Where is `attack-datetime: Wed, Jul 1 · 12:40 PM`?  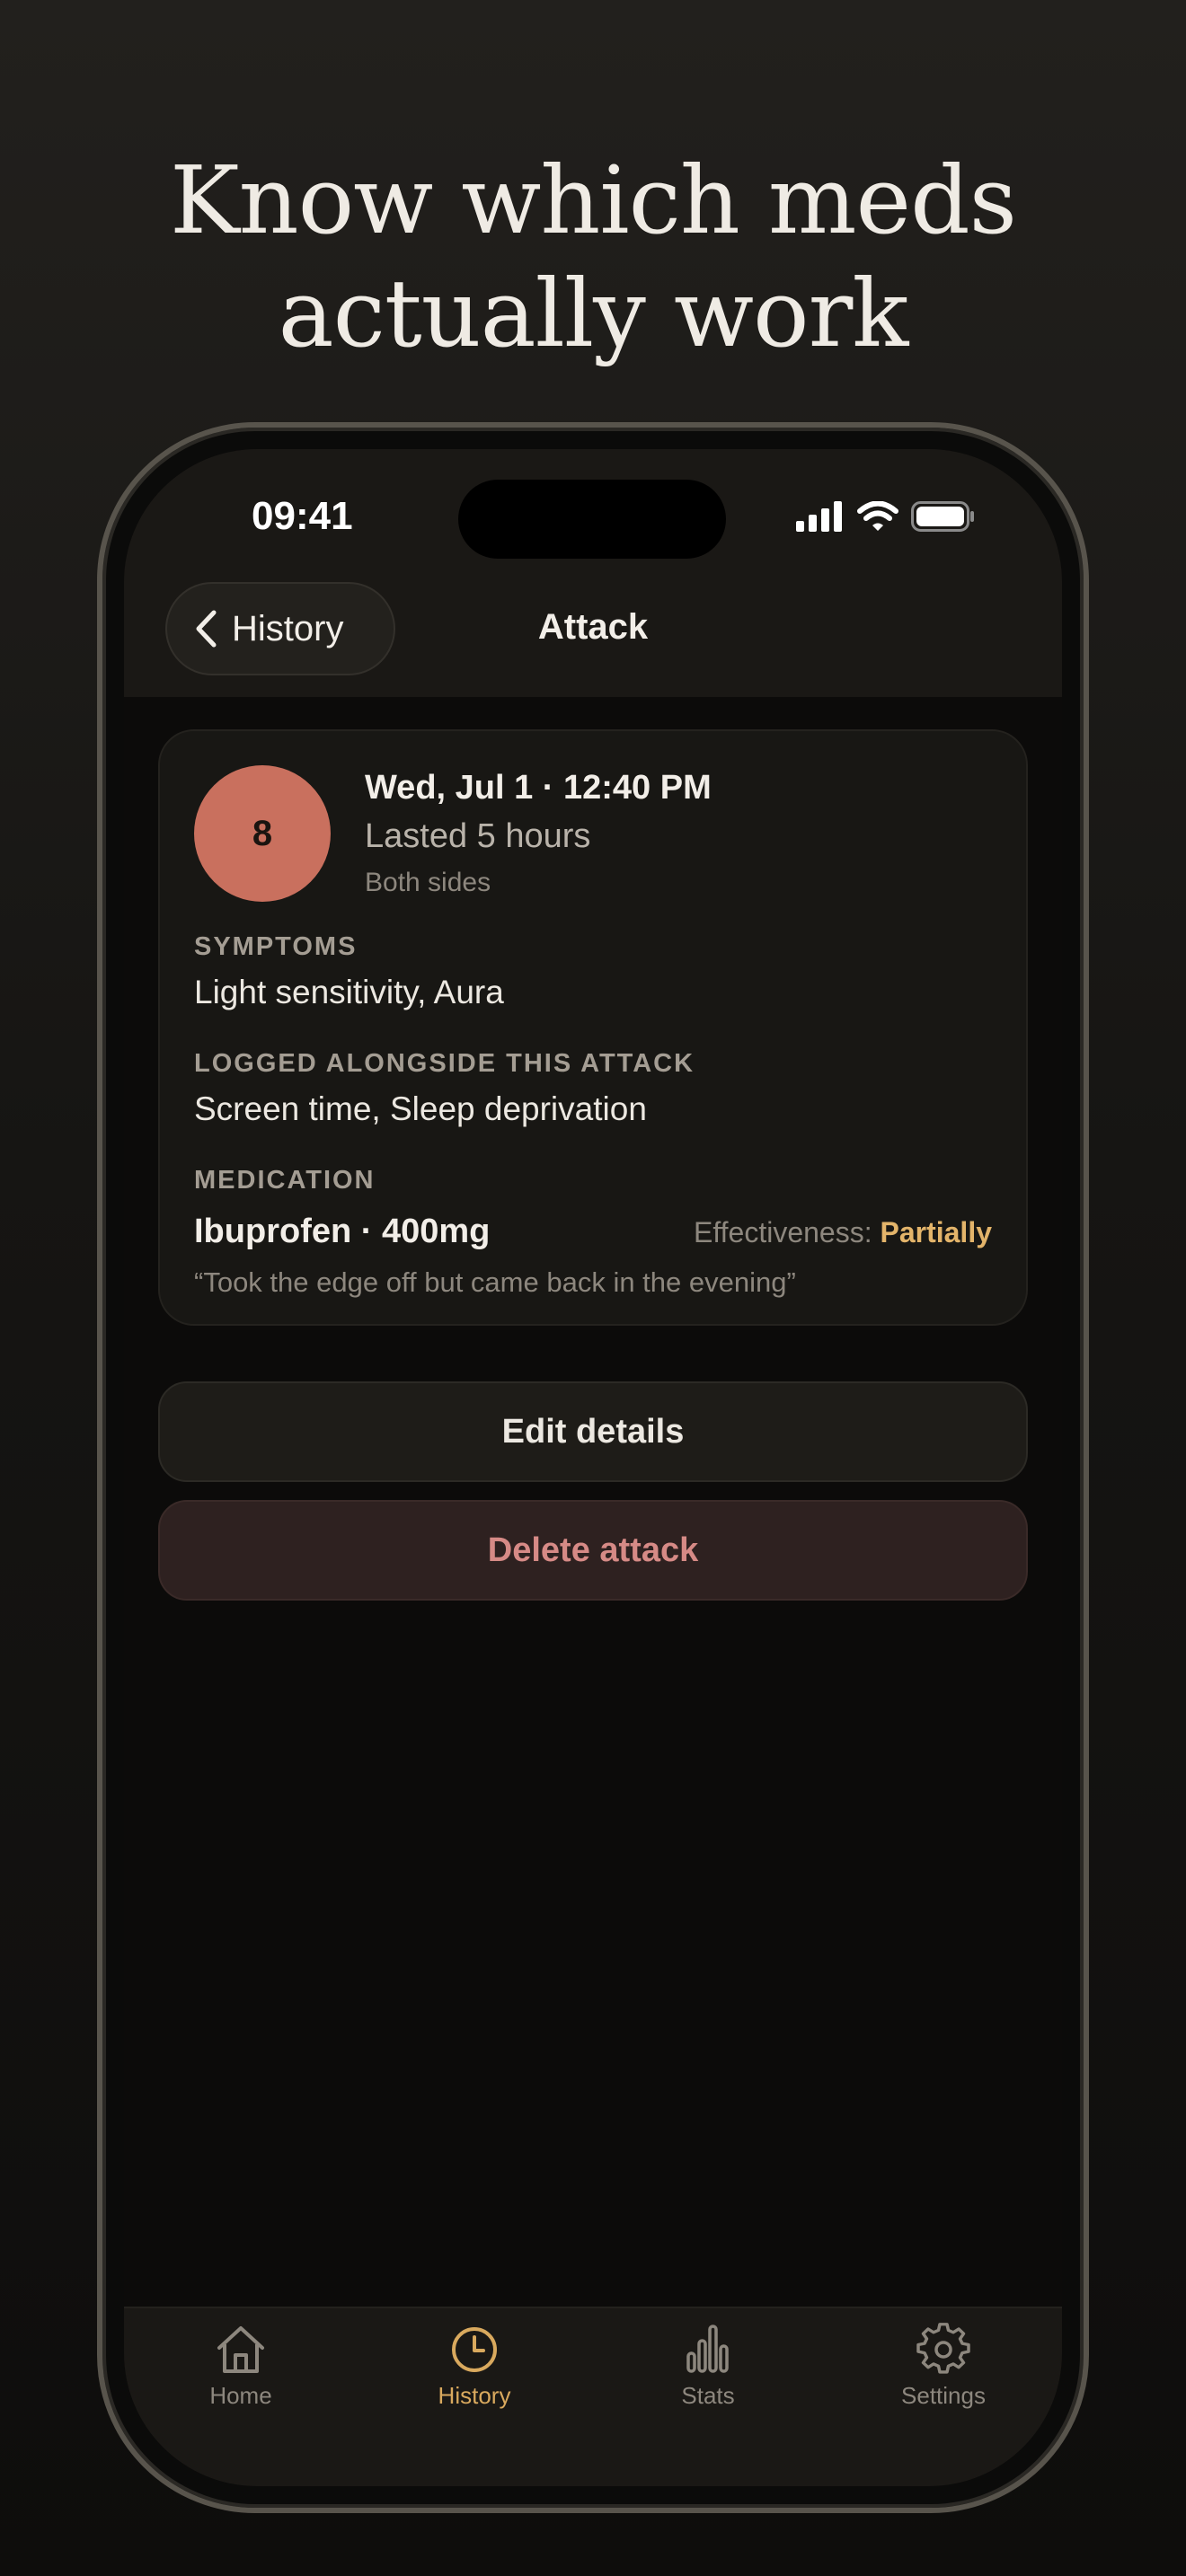 attack-datetime: Wed, Jul 1 · 12:40 PM is located at coordinates (538, 788).